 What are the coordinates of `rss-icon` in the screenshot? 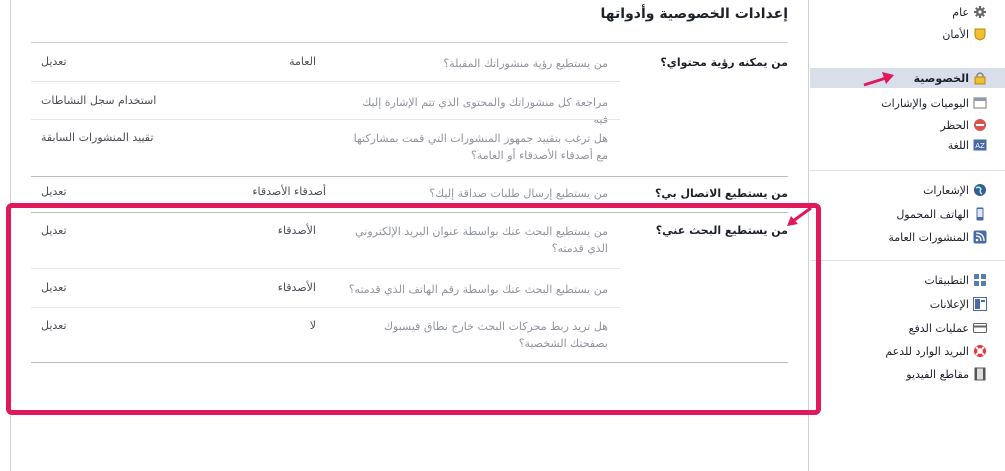 It's located at (980, 237).